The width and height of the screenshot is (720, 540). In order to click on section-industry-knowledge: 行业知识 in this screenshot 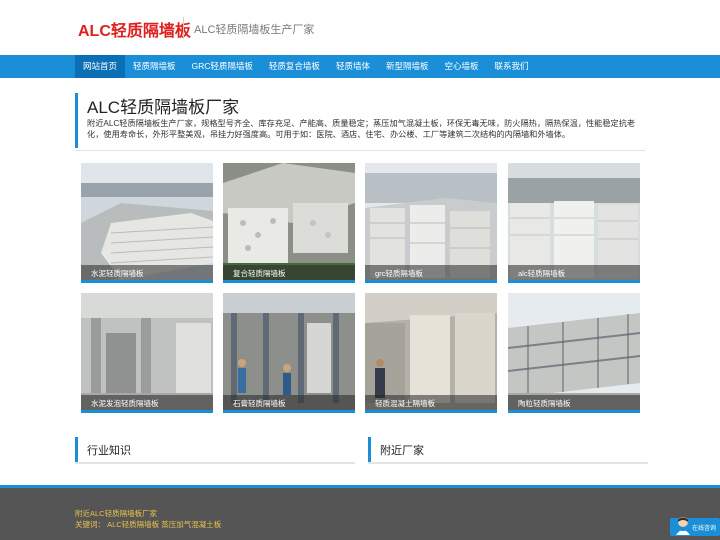, I will do `click(215, 450)`.